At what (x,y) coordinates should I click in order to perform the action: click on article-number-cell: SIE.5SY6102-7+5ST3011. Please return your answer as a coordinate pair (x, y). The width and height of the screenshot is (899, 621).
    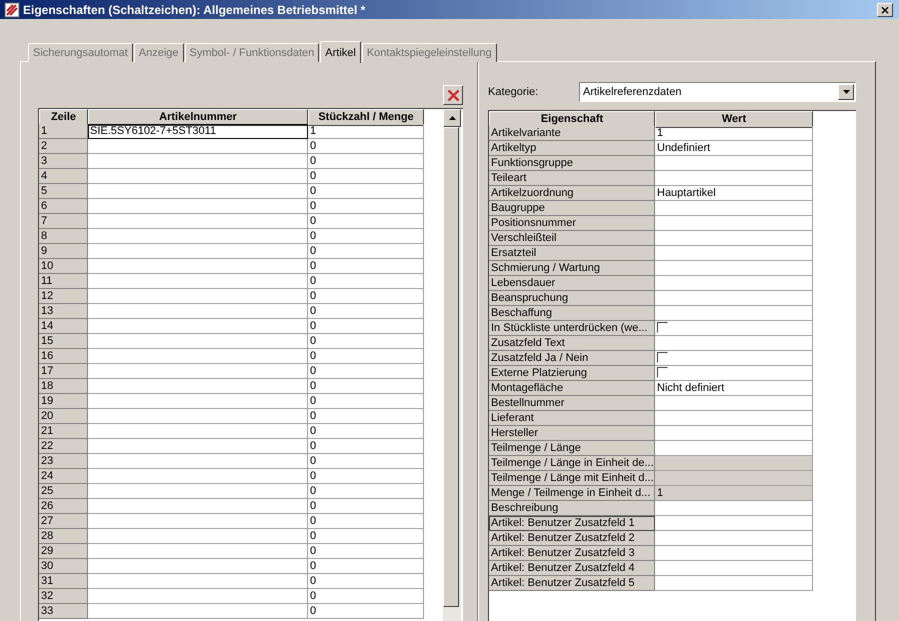
    Looking at the image, I should click on (198, 131).